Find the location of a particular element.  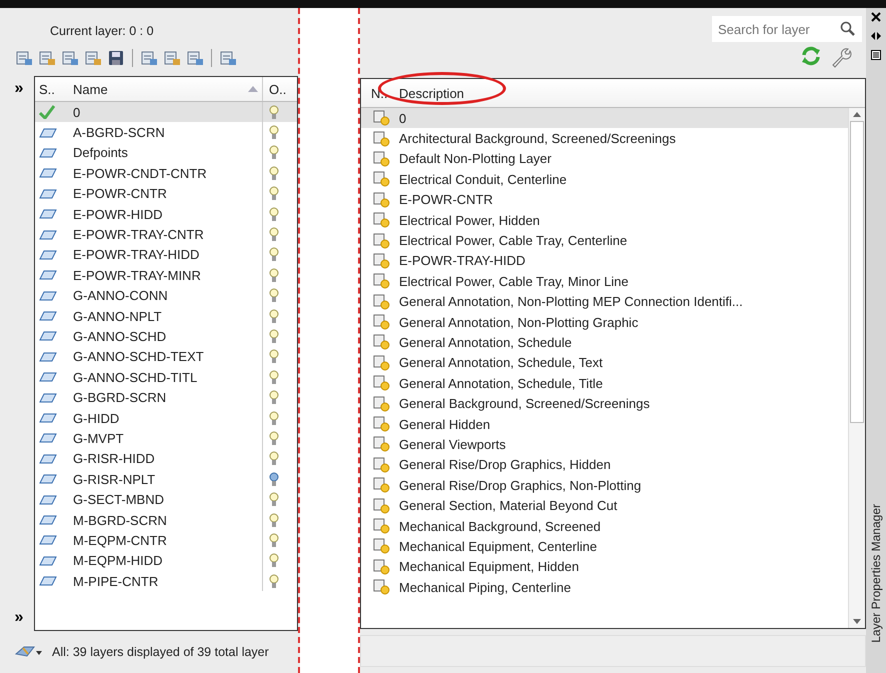

scrollbar is located at coordinates (856, 368).